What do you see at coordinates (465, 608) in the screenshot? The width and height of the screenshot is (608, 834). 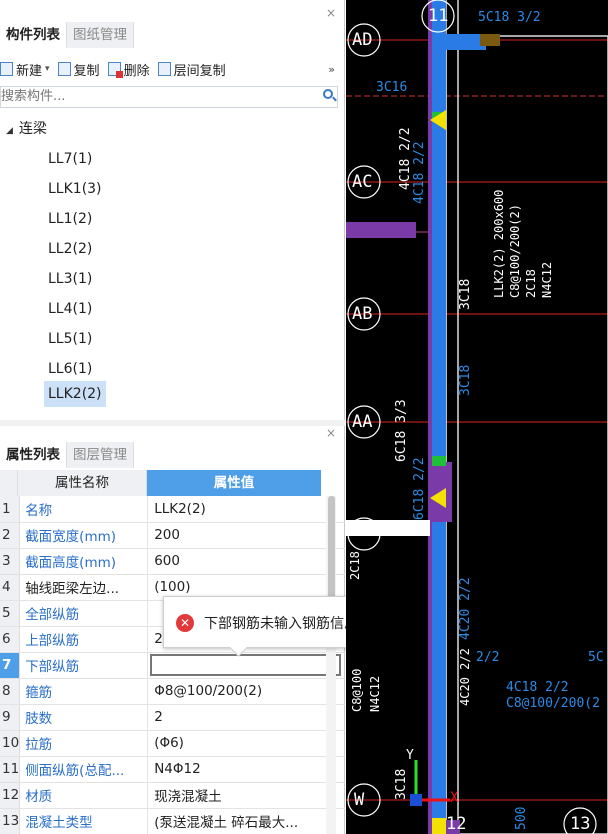 I see `rebar-label-v6: 4C20 2/2` at bounding box center [465, 608].